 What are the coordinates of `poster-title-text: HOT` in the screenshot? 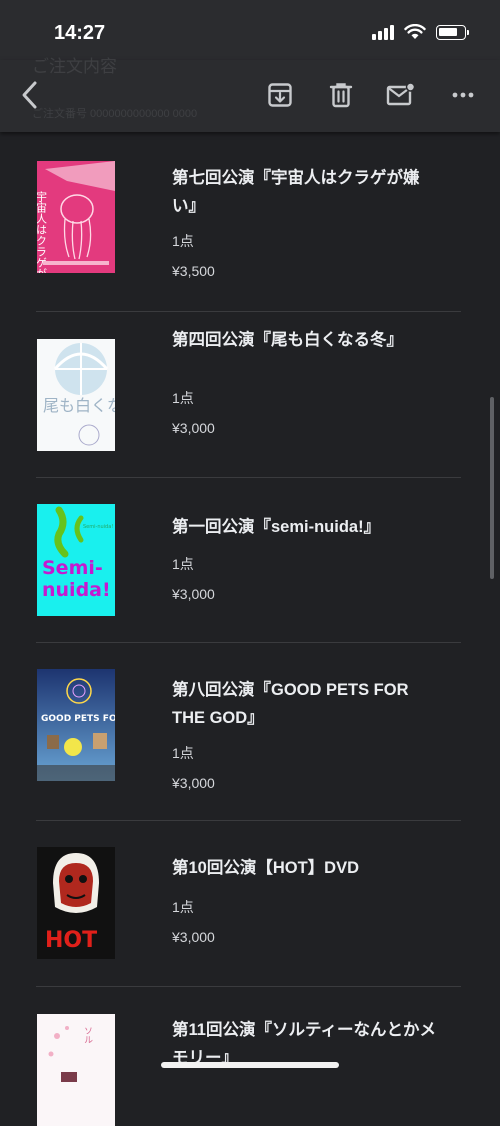 It's located at (71, 940).